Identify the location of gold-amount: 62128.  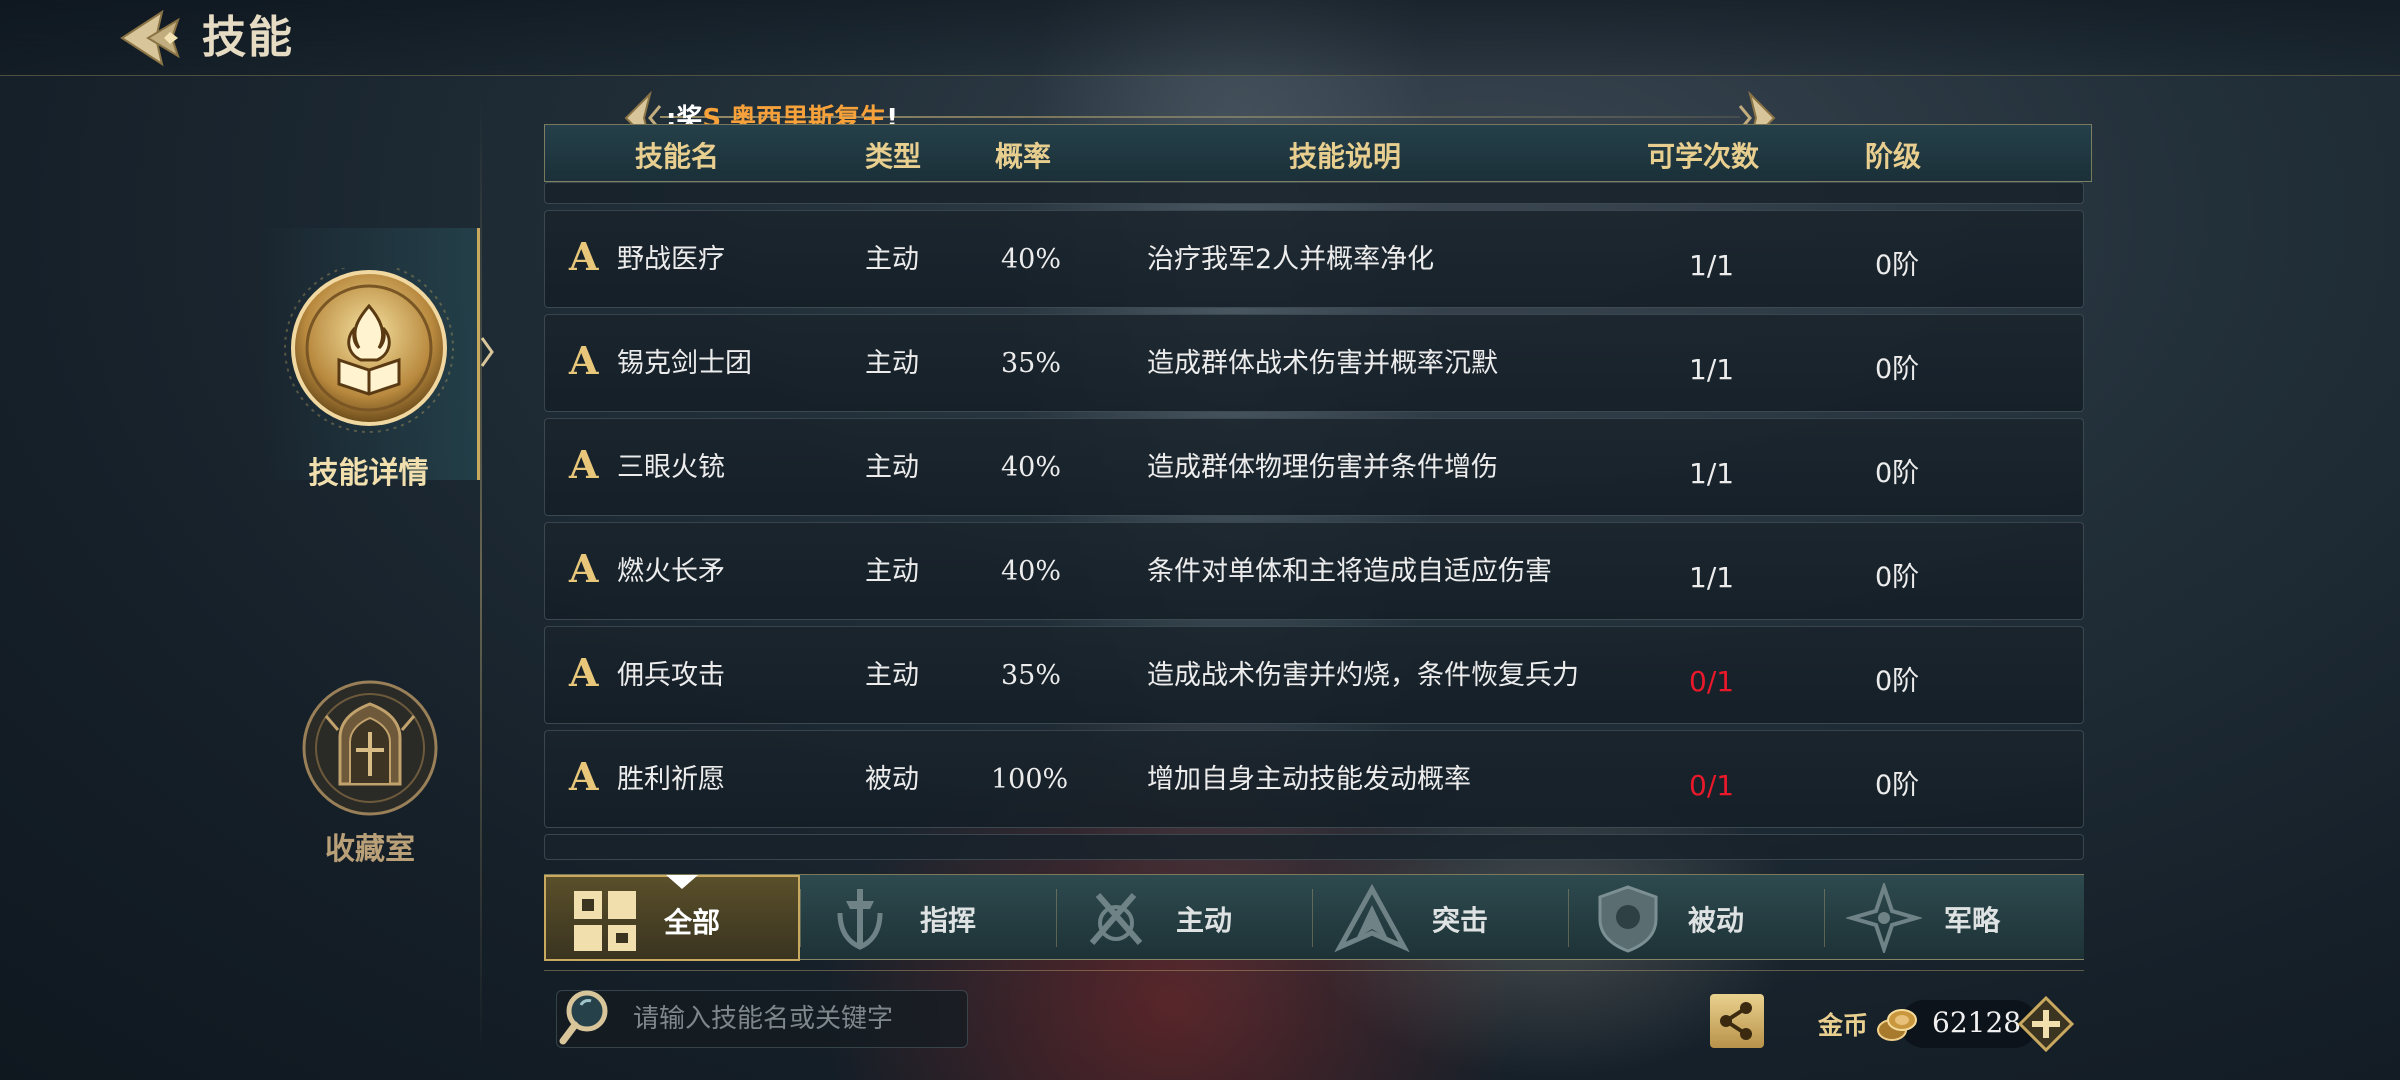
(1977, 1022).